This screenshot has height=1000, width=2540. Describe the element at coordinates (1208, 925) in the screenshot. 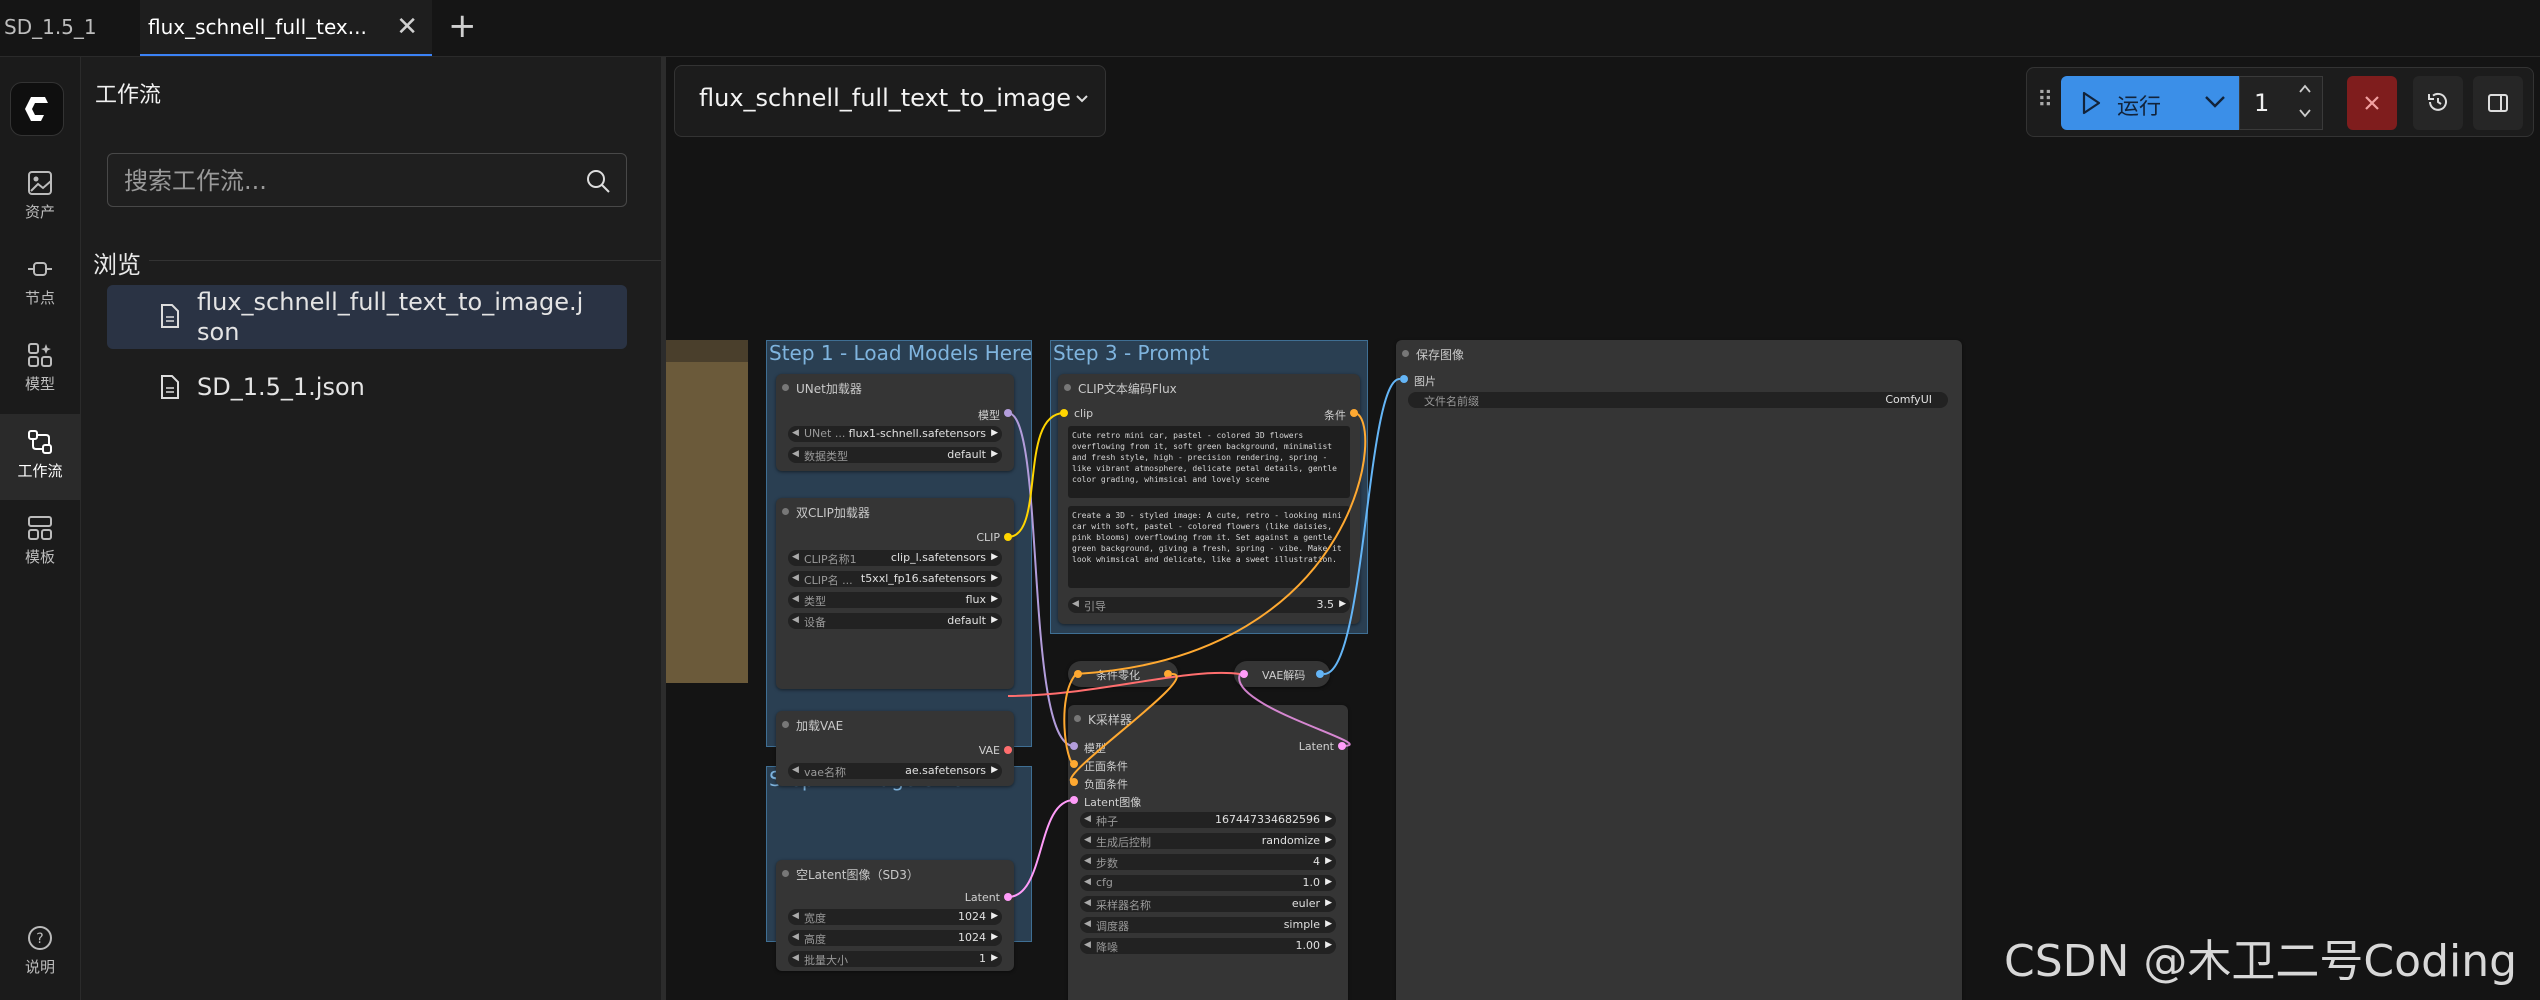

I see `widget-scheduler: ◀ 调度器 simple ▶` at that location.